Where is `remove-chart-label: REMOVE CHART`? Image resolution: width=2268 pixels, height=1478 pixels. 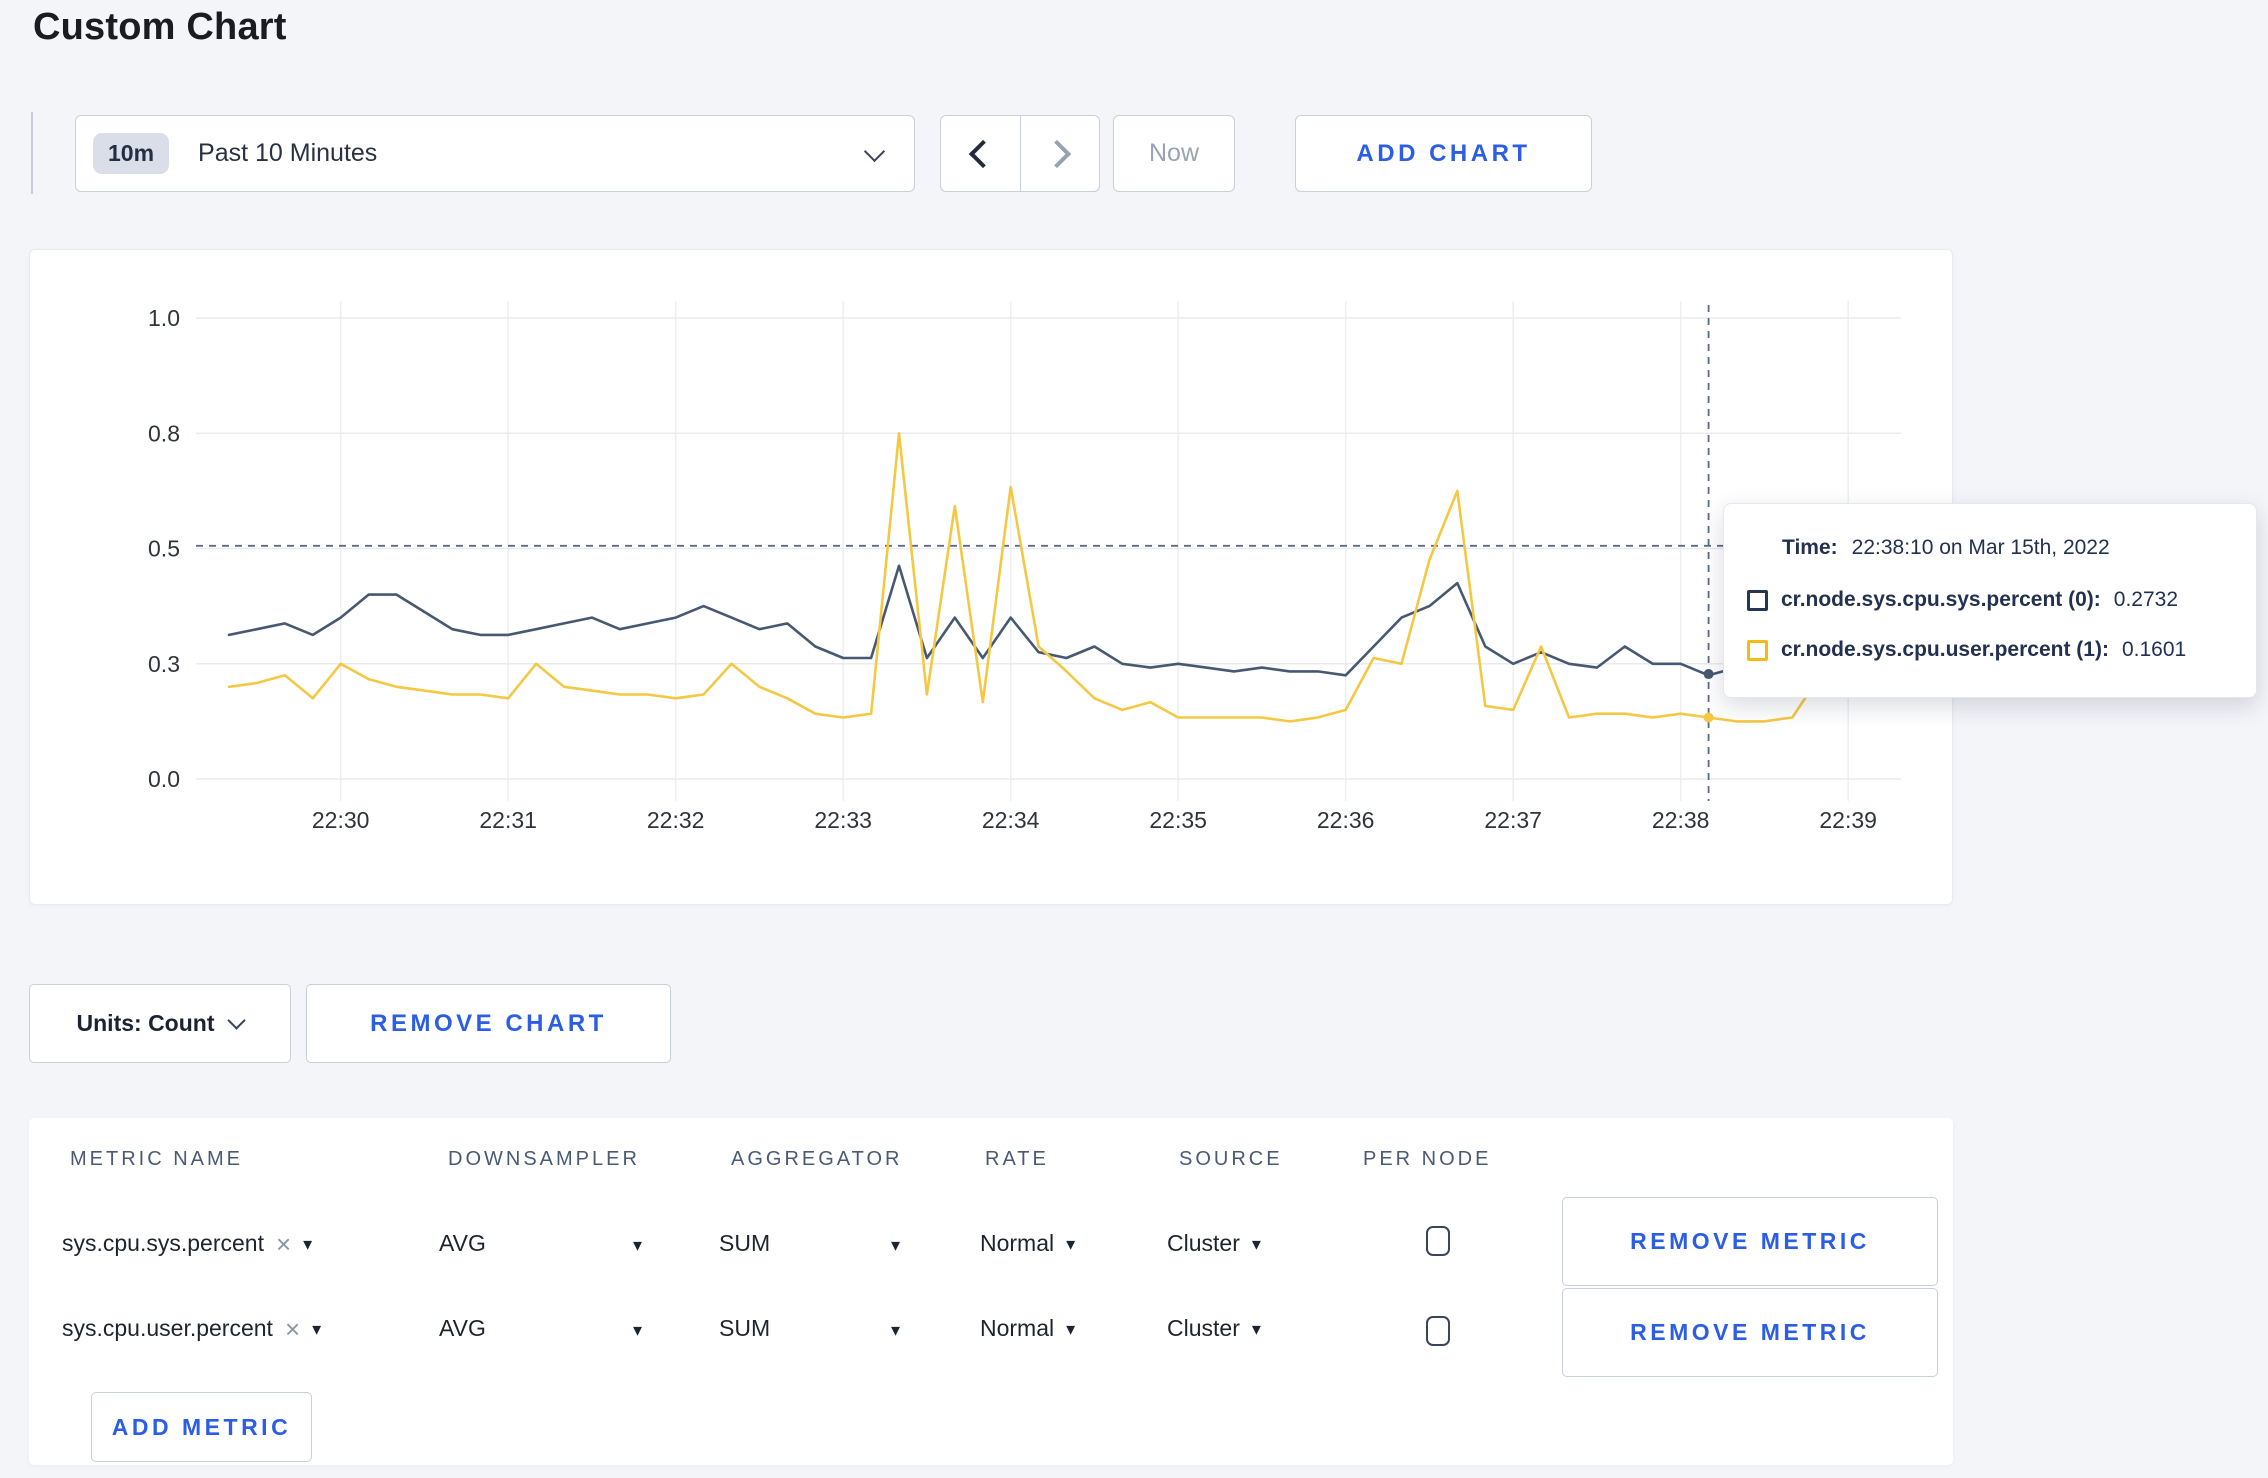 remove-chart-label: REMOVE CHART is located at coordinates (488, 1023).